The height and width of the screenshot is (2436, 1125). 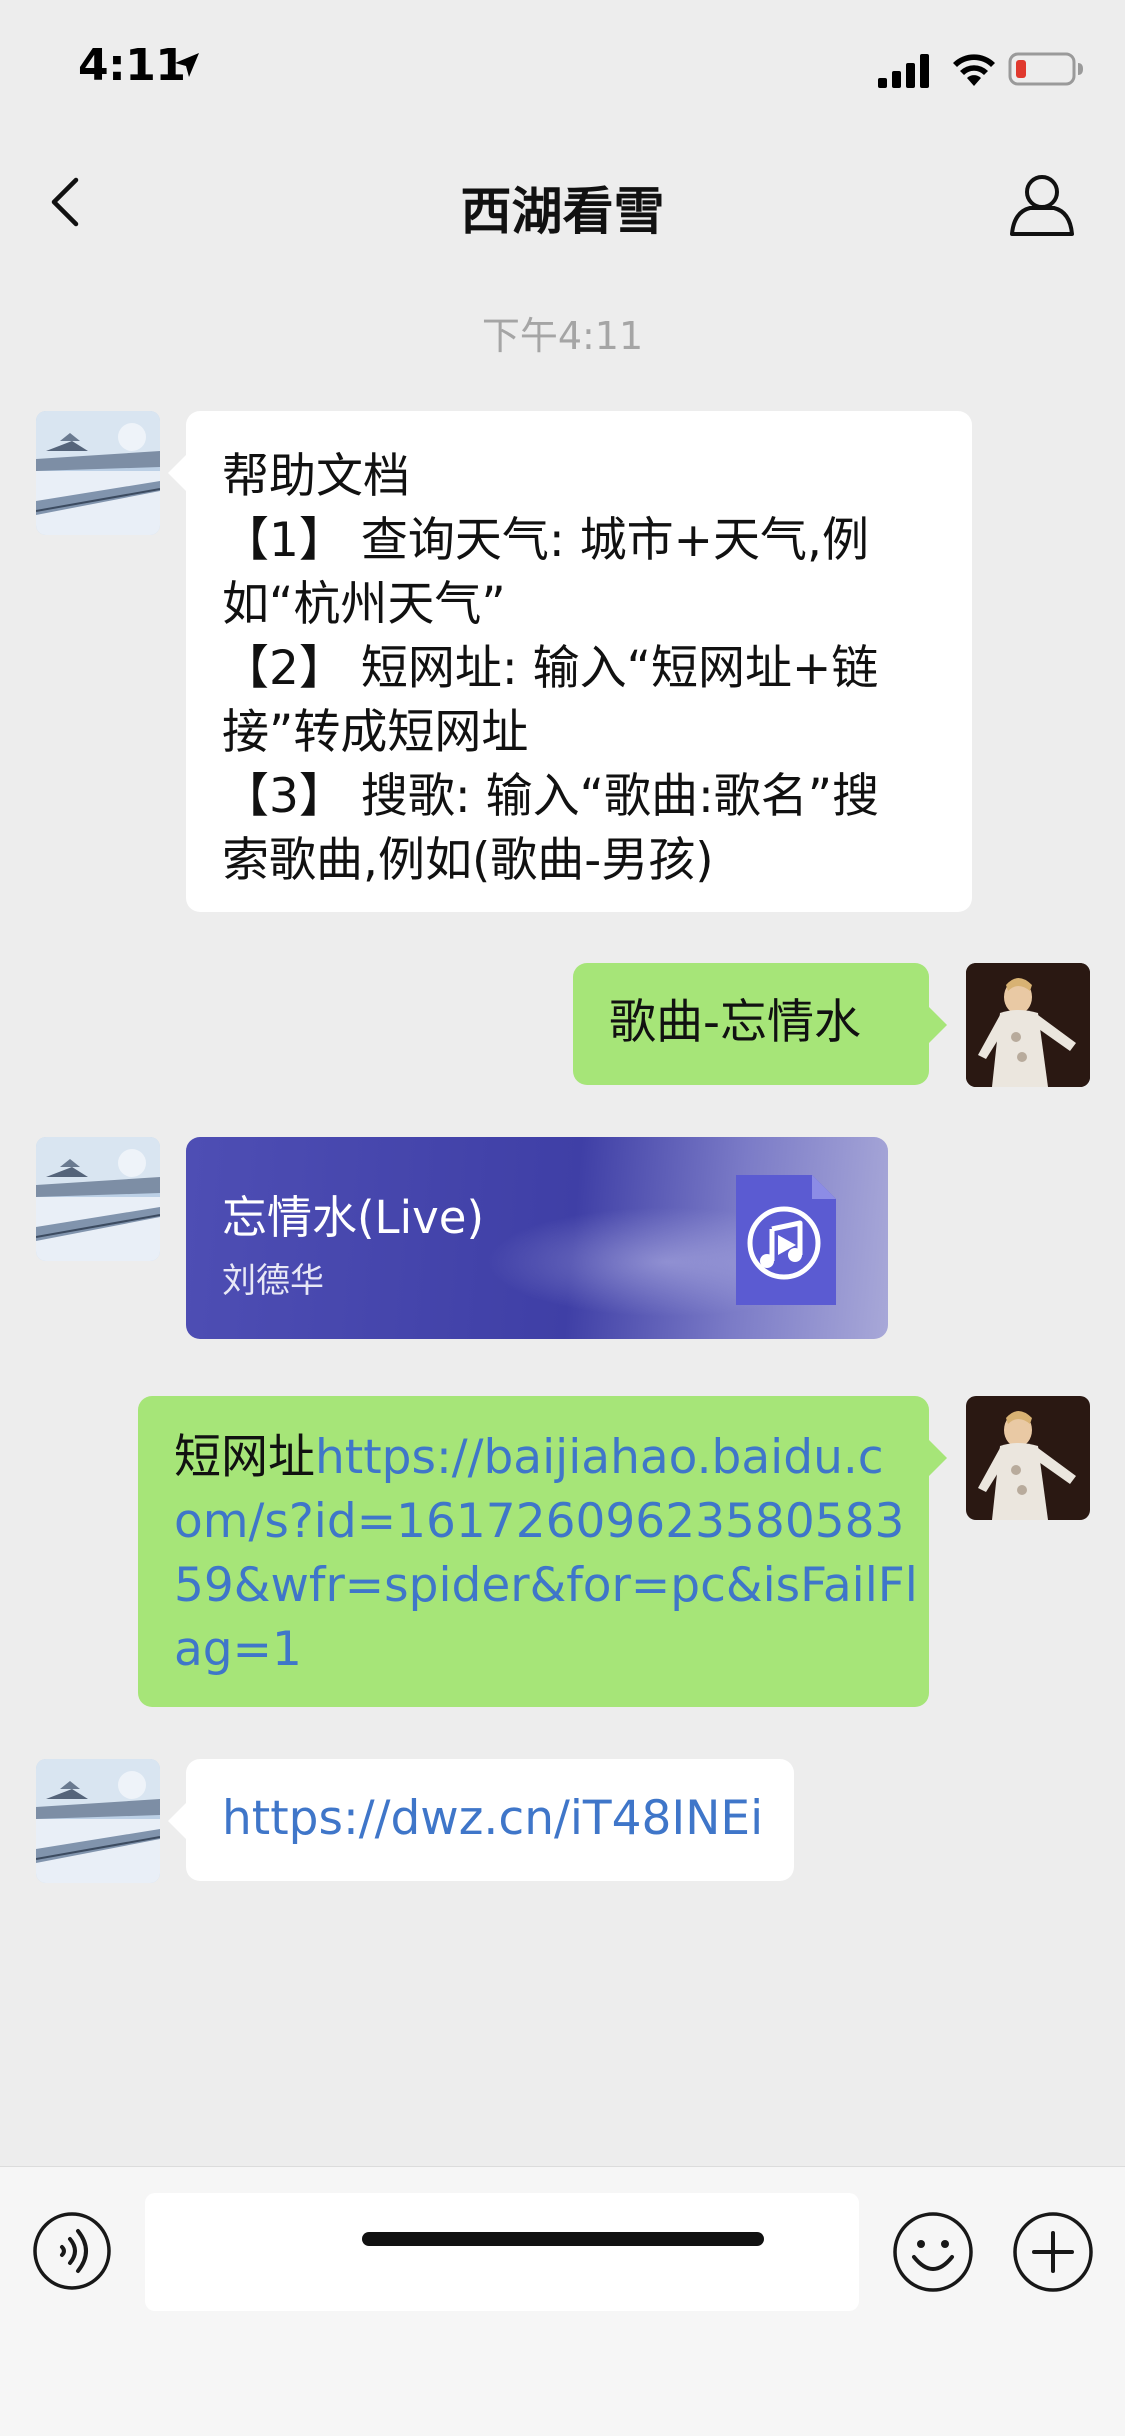 I want to click on wifi-icon, so click(x=974, y=70).